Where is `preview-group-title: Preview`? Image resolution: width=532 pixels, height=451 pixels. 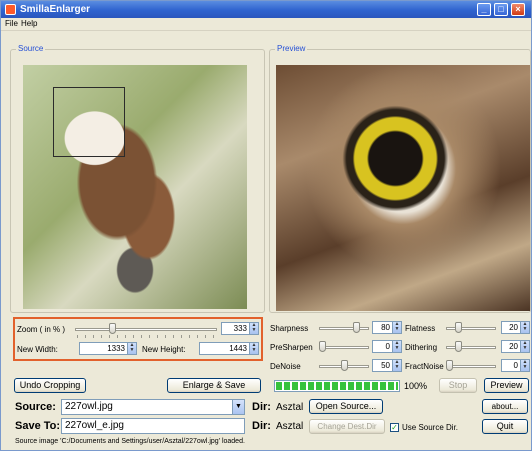
preview-group-title: Preview is located at coordinates (291, 48).